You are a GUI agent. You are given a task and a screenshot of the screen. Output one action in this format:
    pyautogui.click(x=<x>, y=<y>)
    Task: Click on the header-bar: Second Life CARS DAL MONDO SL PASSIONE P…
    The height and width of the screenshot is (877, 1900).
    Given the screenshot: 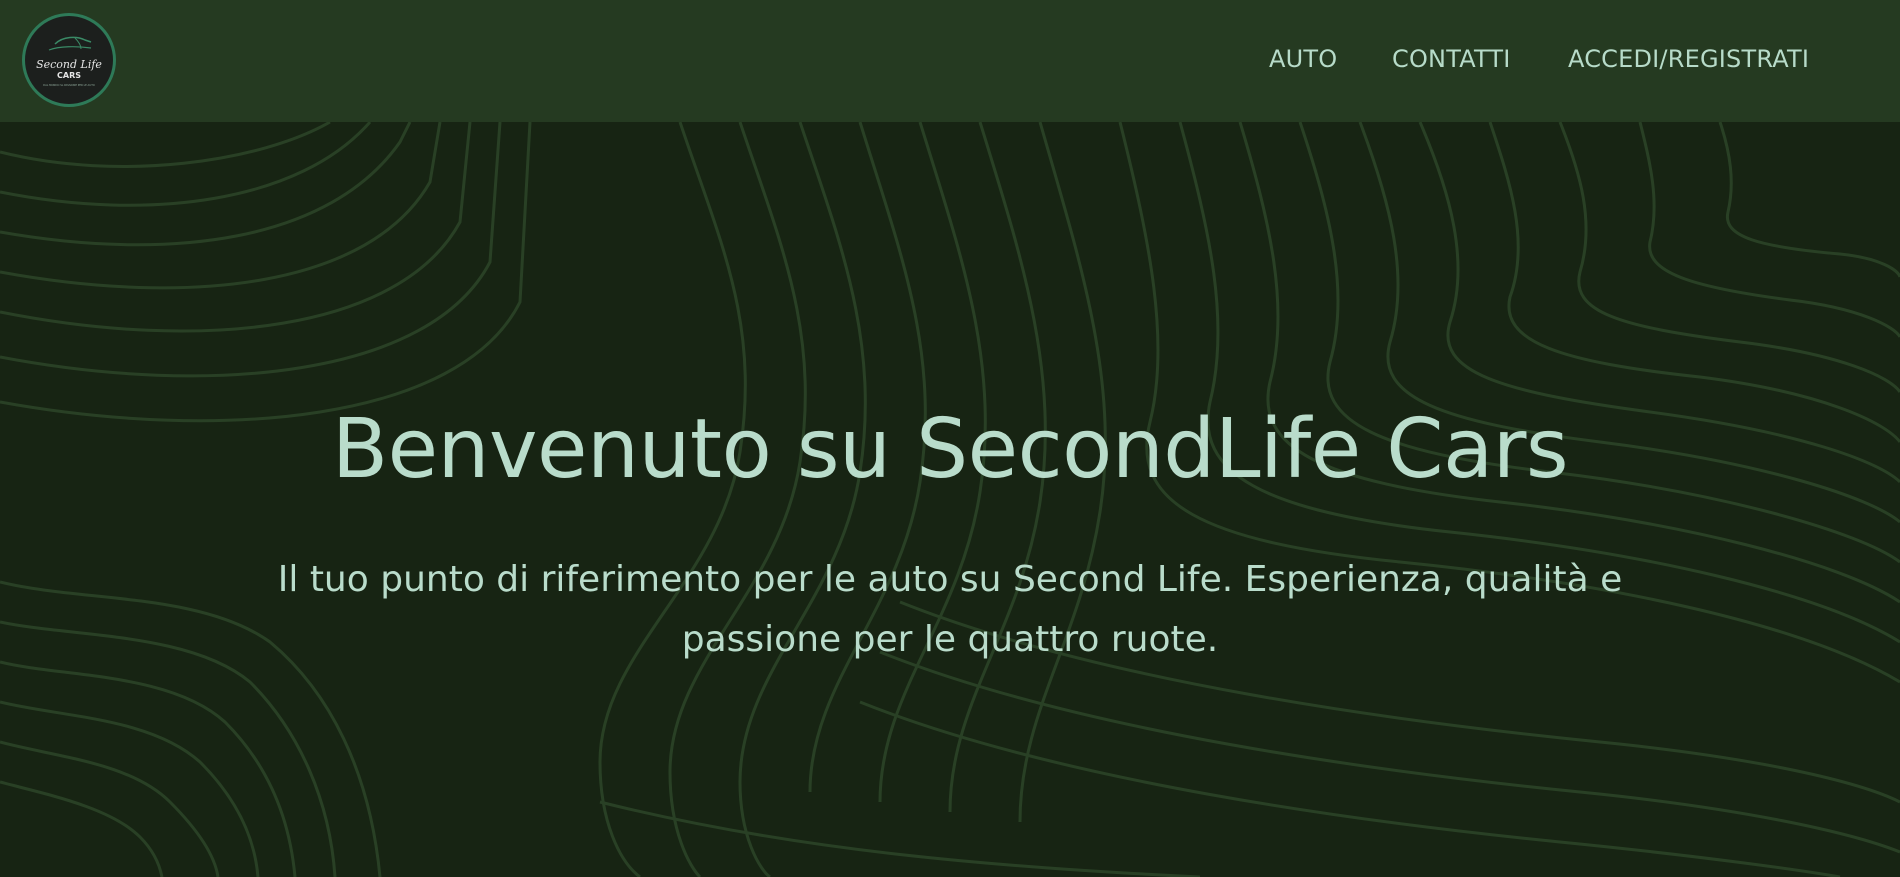 What is the action you would take?
    pyautogui.click(x=950, y=61)
    